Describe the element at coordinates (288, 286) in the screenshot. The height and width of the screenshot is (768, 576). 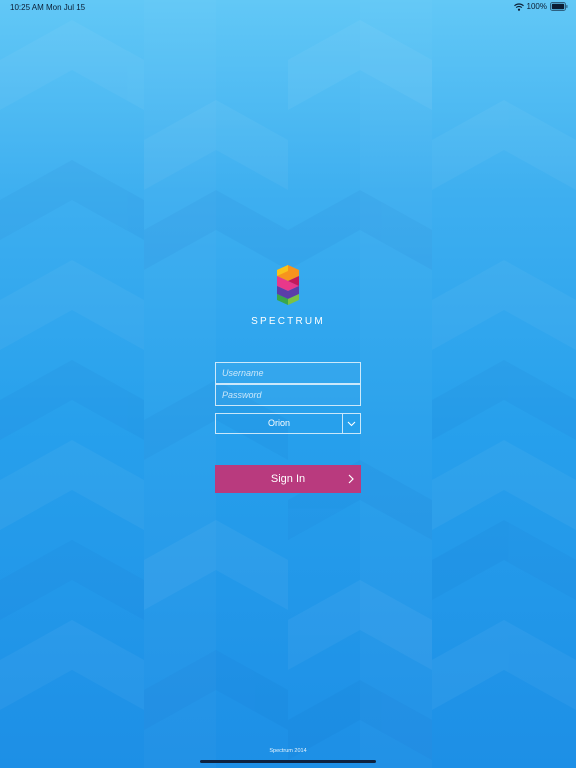
I see `spectrum-logo-icon` at that location.